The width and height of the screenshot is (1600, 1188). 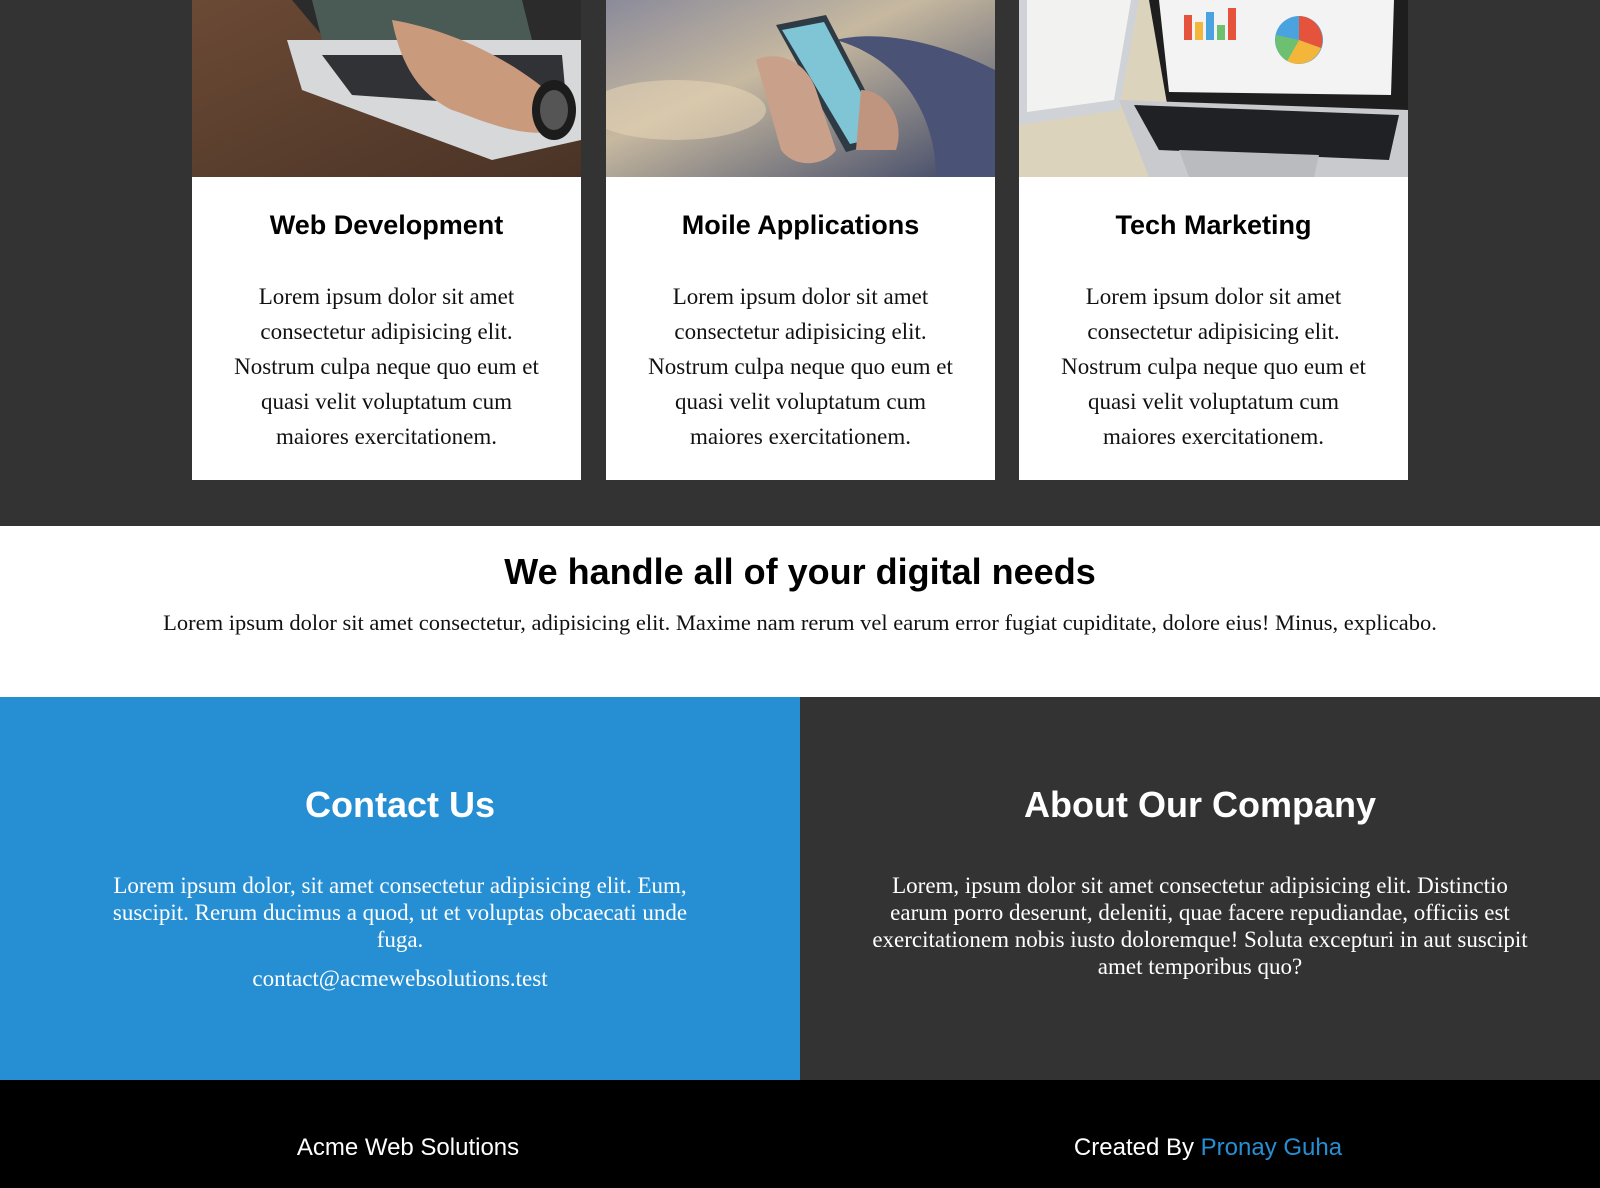 I want to click on laptop-charts-photo, so click(x=1213, y=88).